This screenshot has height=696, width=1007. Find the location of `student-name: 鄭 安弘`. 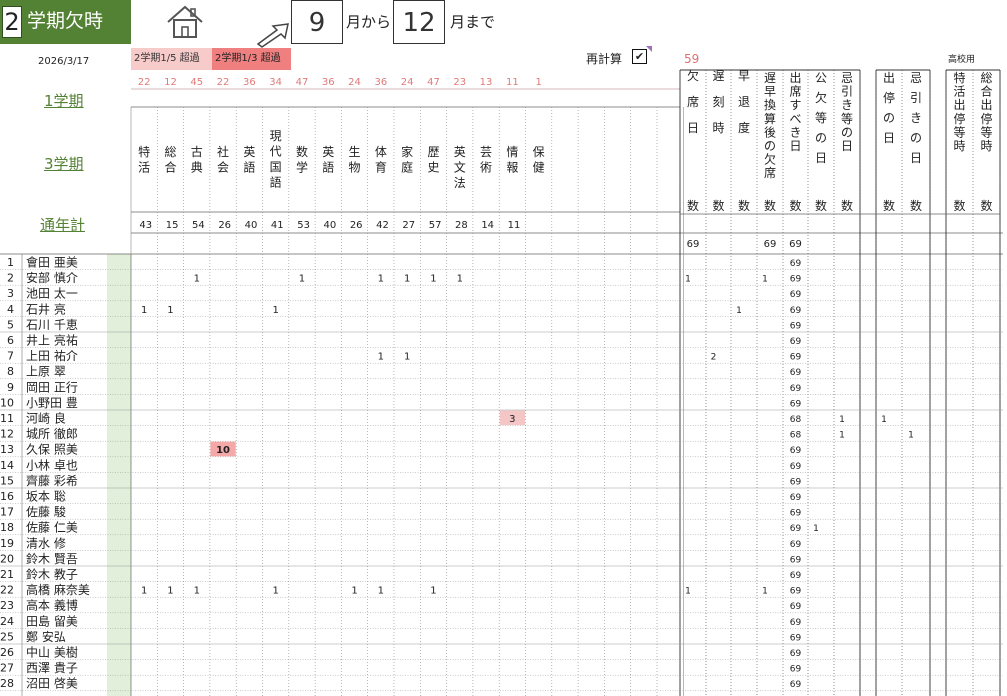

student-name: 鄭 安弘 is located at coordinates (46, 636).